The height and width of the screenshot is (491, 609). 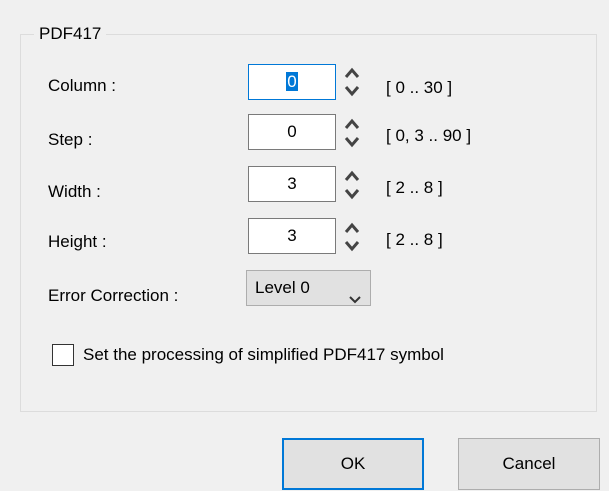 I want to click on height-value: 3, so click(x=292, y=235).